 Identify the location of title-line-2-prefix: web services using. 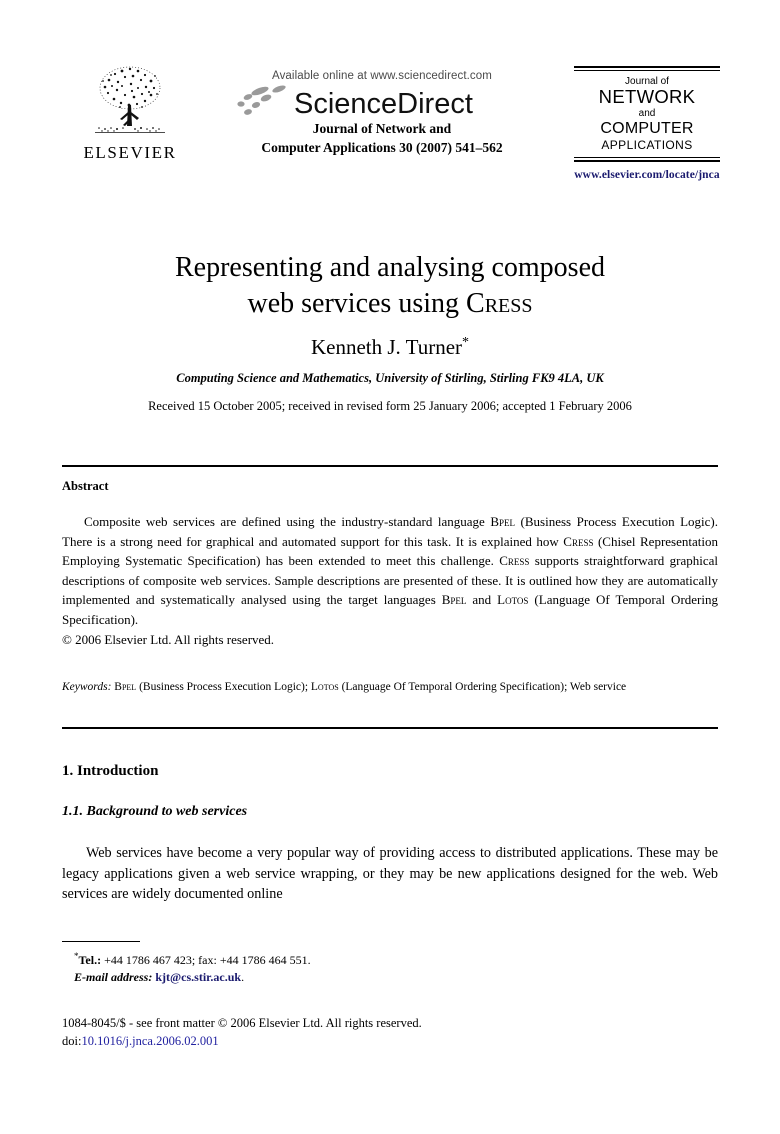
(357, 303).